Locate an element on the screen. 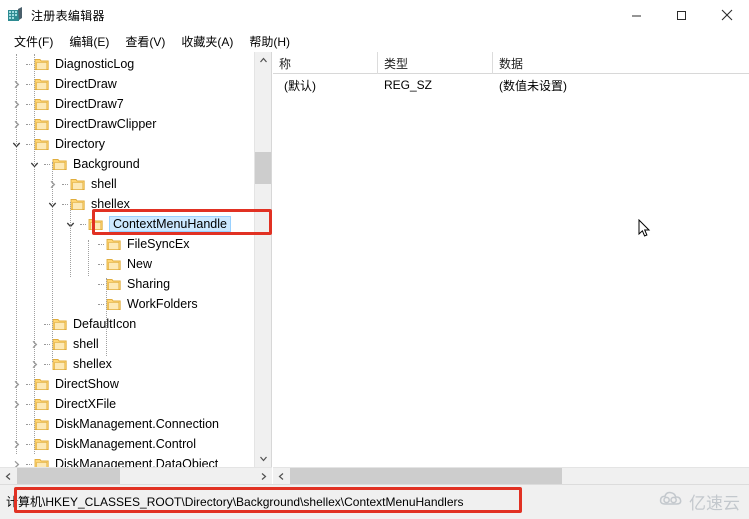 The width and height of the screenshot is (749, 519). scroll-up-icon is located at coordinates (263, 60).